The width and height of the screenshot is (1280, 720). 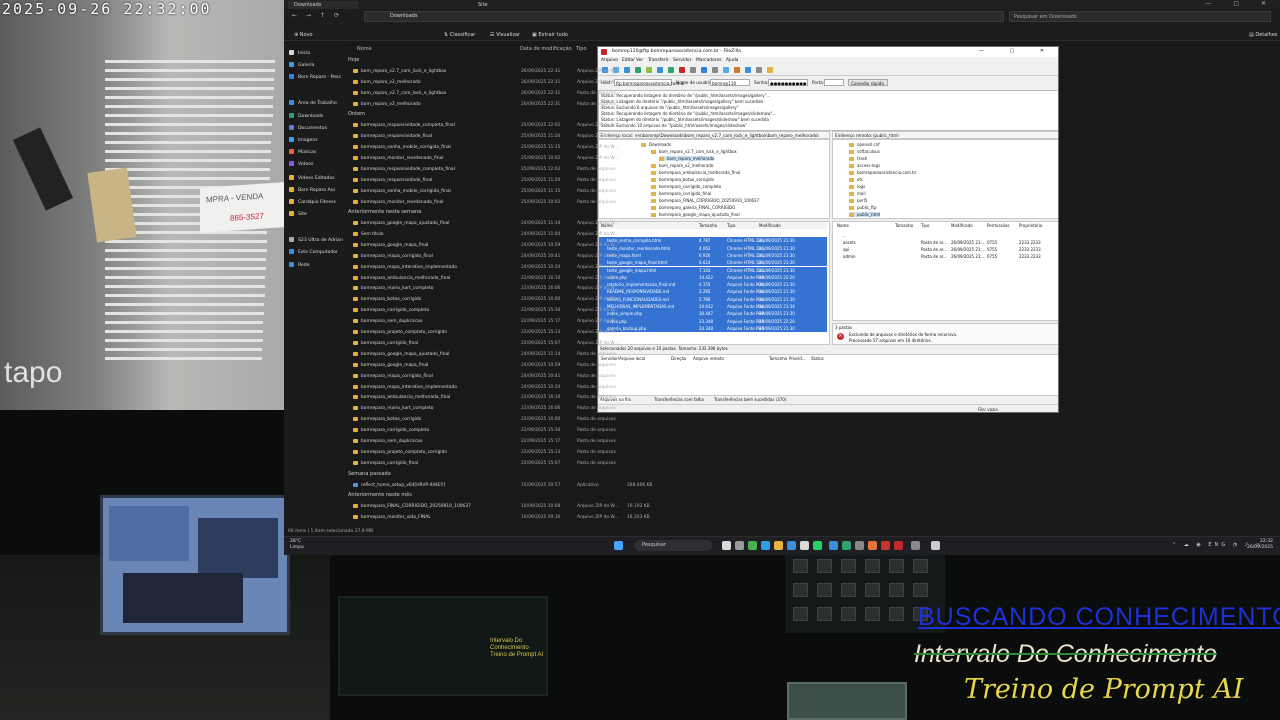 What do you see at coordinates (1140, 16) in the screenshot?
I see `search-input: Pesquisar em Downloads` at bounding box center [1140, 16].